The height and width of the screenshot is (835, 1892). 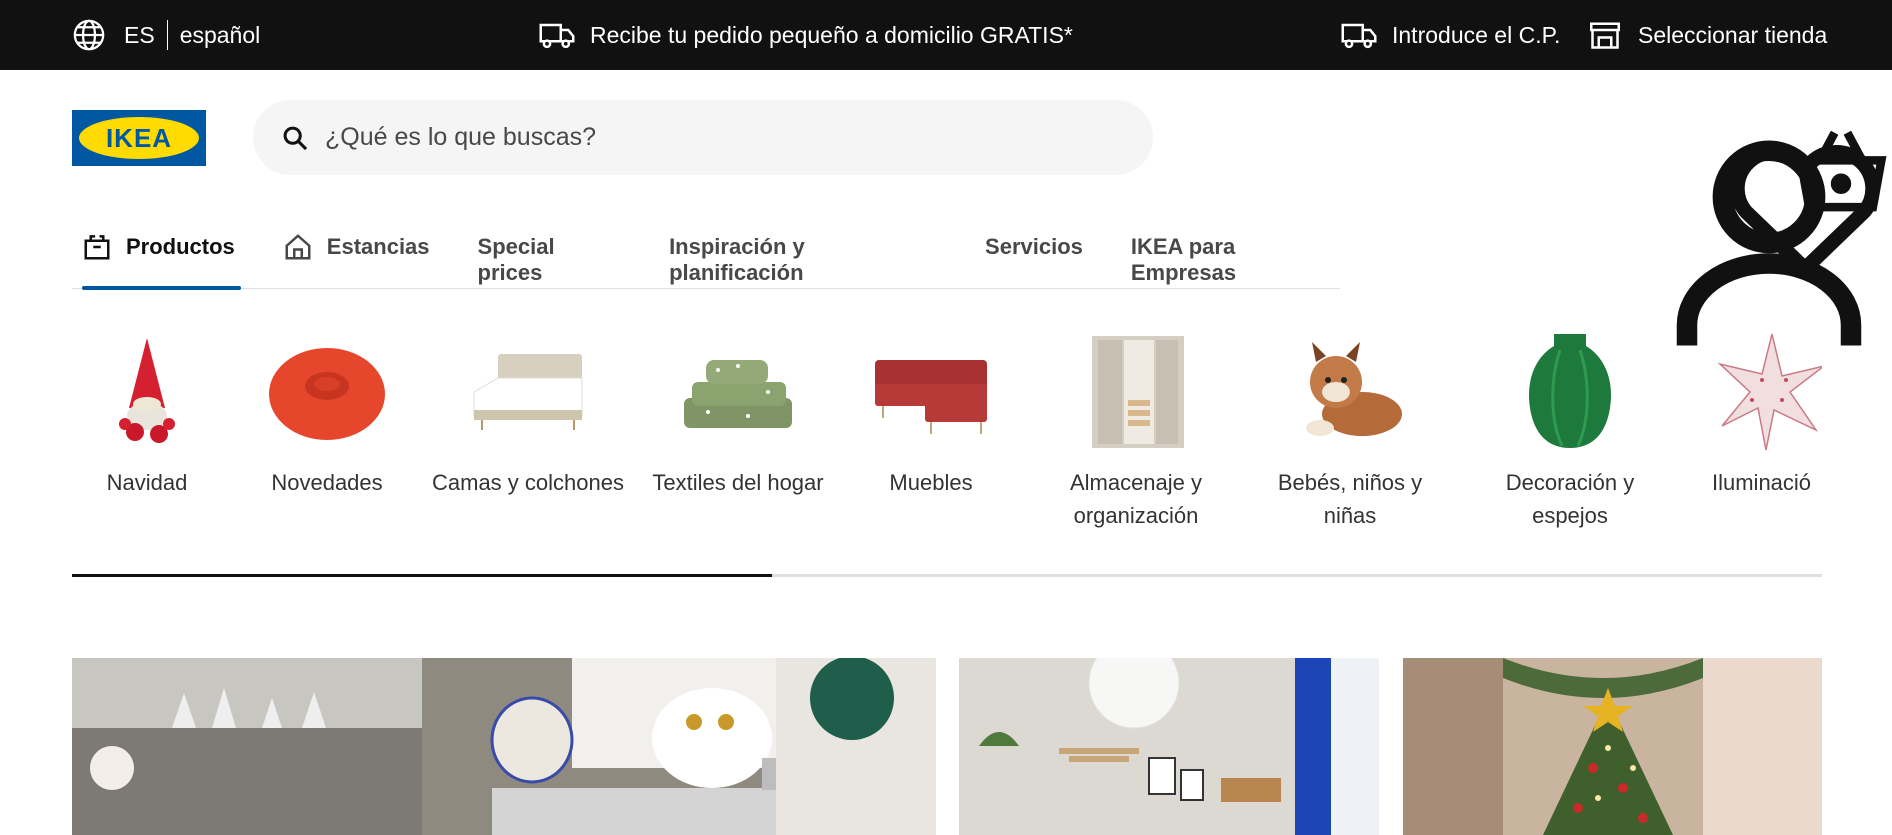 I want to click on tab-label: Servicios, so click(x=1034, y=246).